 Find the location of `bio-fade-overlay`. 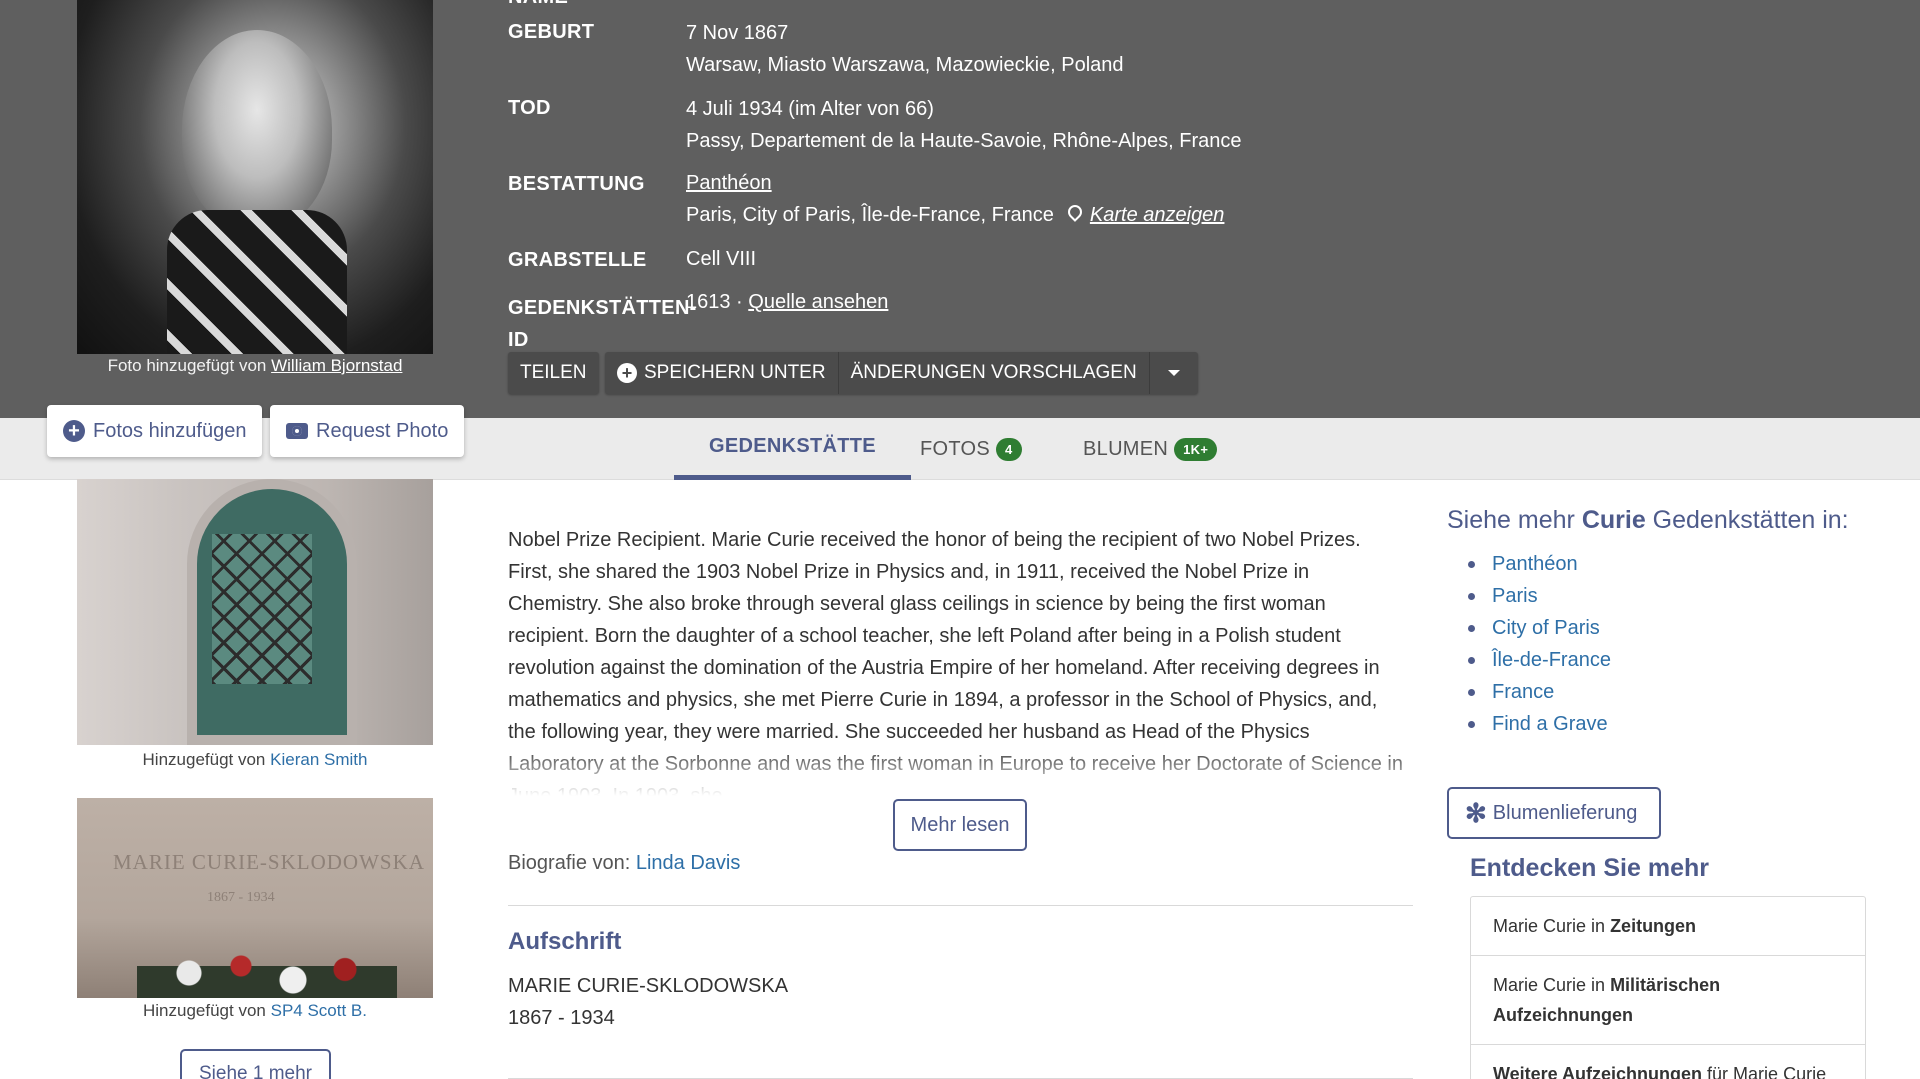

bio-fade-overlay is located at coordinates (960, 775).